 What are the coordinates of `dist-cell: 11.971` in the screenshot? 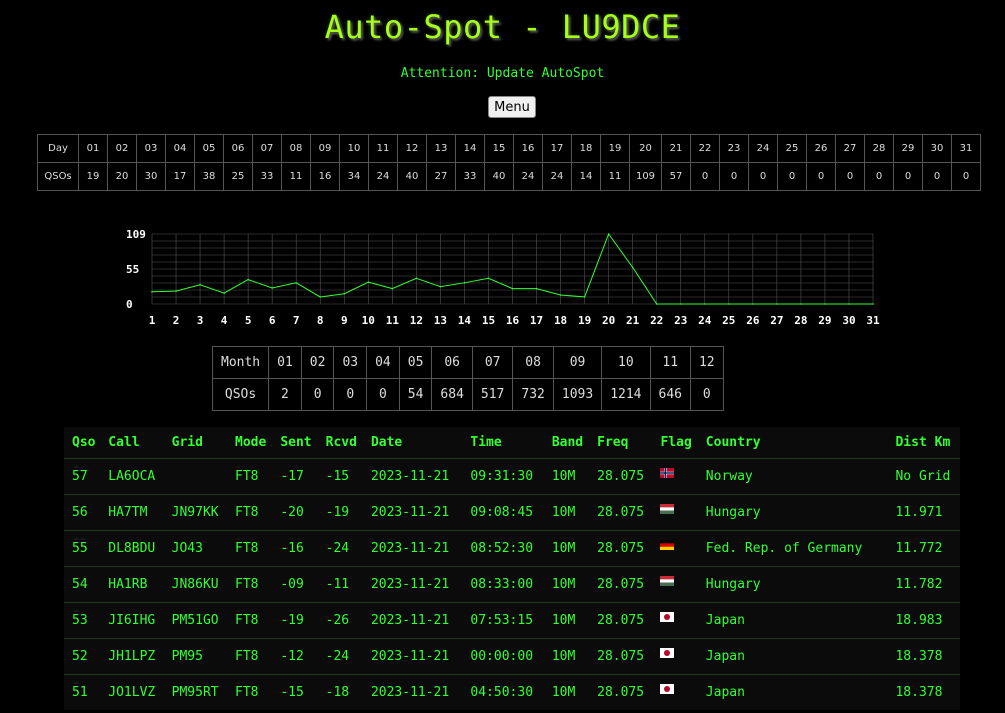 It's located at (923, 512).